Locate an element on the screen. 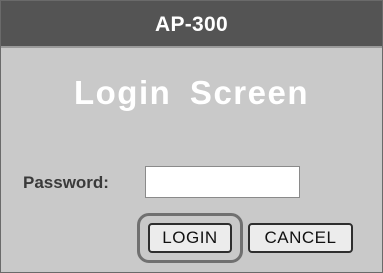 This screenshot has width=383, height=273. page-title: Login Screen is located at coordinates (191, 92).